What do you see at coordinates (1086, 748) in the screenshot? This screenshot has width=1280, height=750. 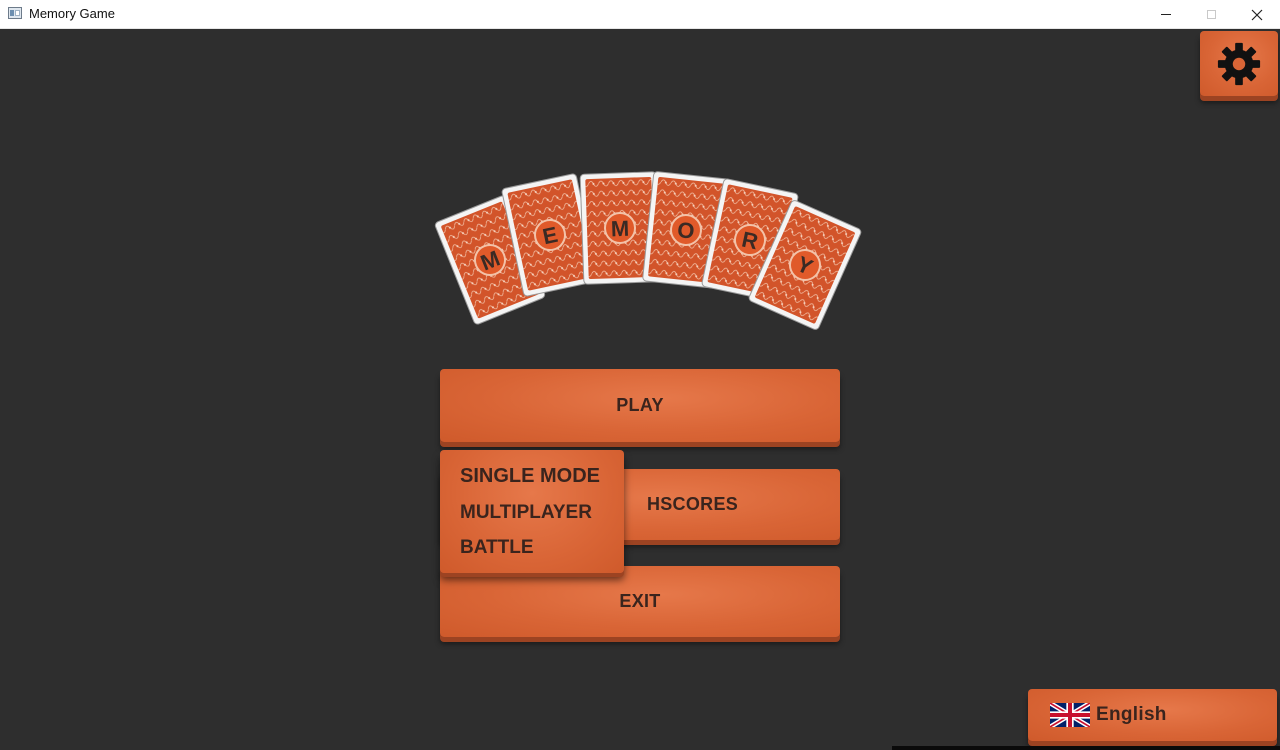 I see `bottom-edge-strip` at bounding box center [1086, 748].